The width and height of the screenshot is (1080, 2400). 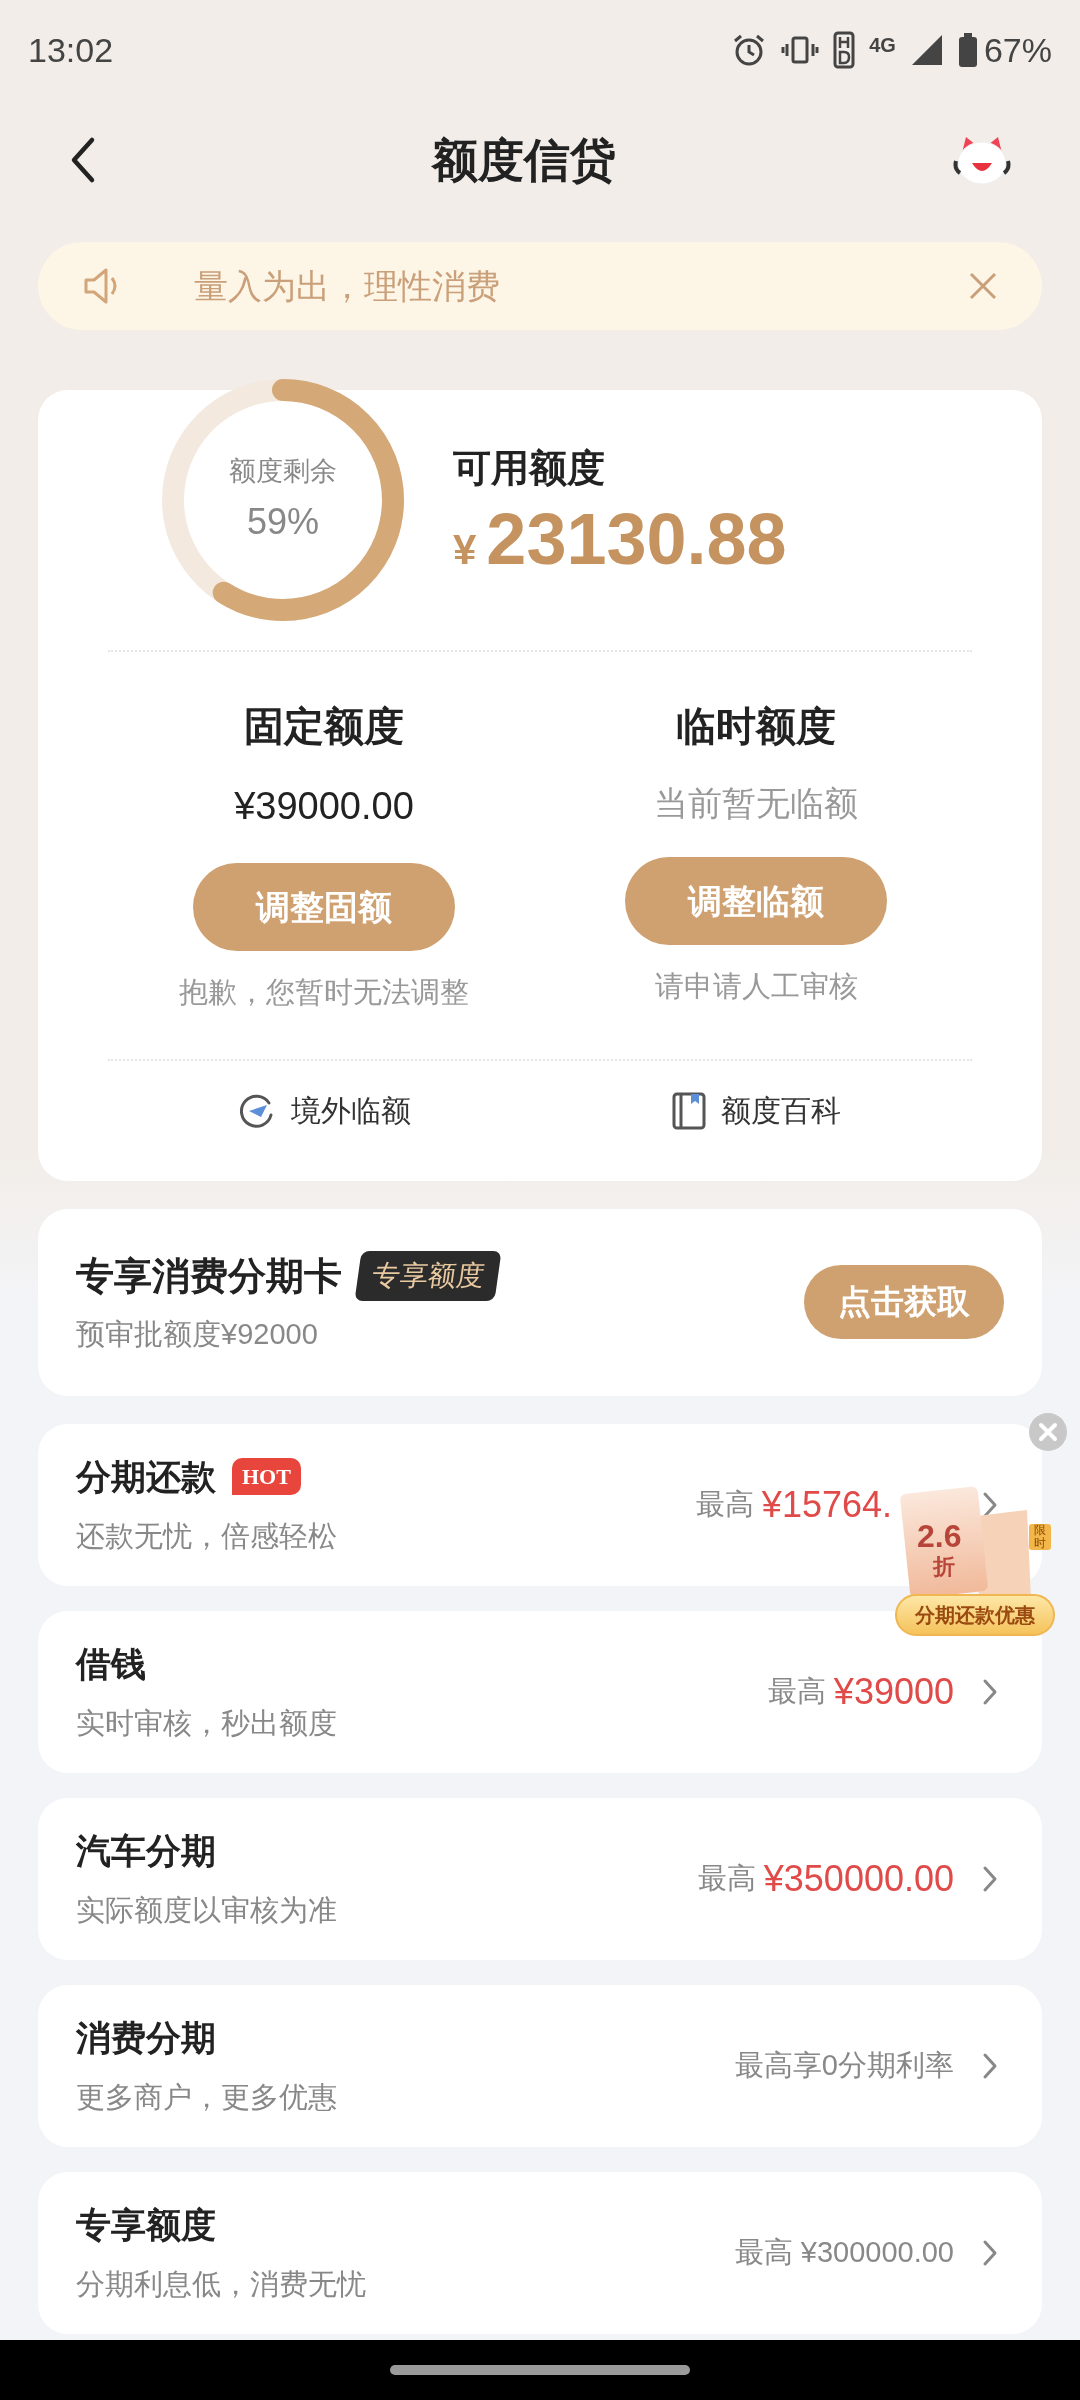 I want to click on product-value: ¥15764., so click(x=826, y=1504).